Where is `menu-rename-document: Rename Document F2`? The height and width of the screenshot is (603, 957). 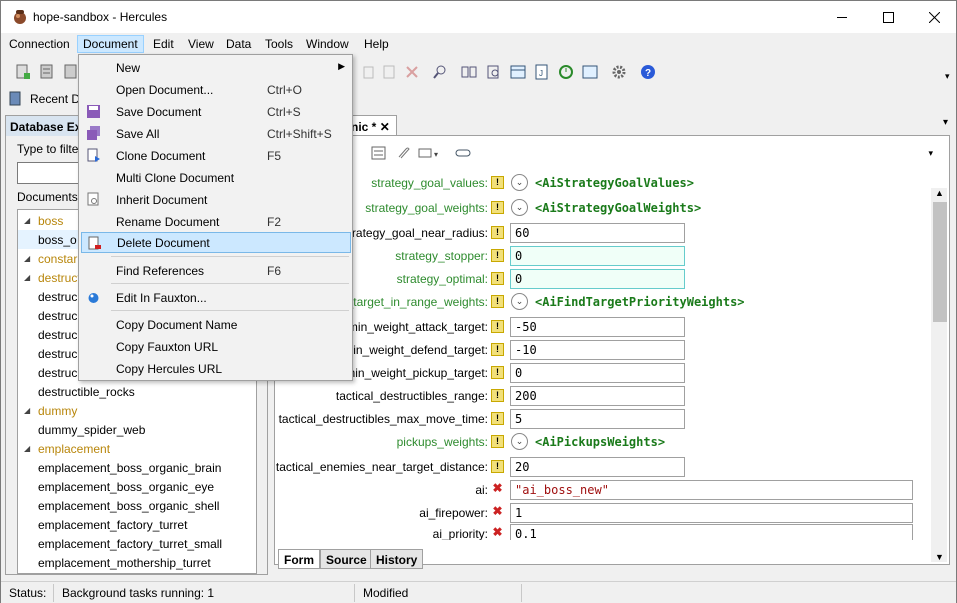 menu-rename-document: Rename Document F2 is located at coordinates (216, 221).